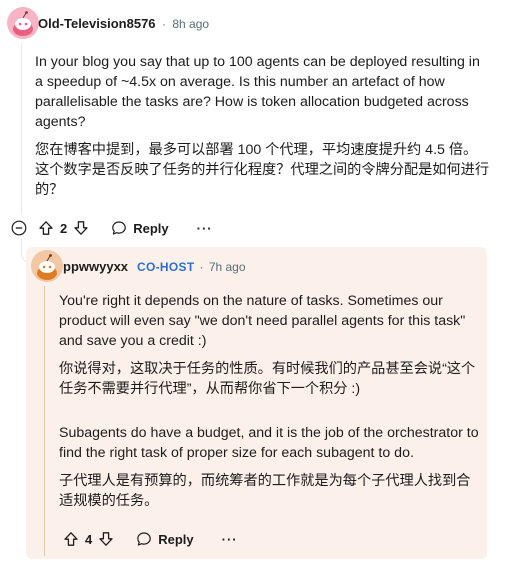 The image size is (514, 573). I want to click on vote-count: 4, so click(89, 539).